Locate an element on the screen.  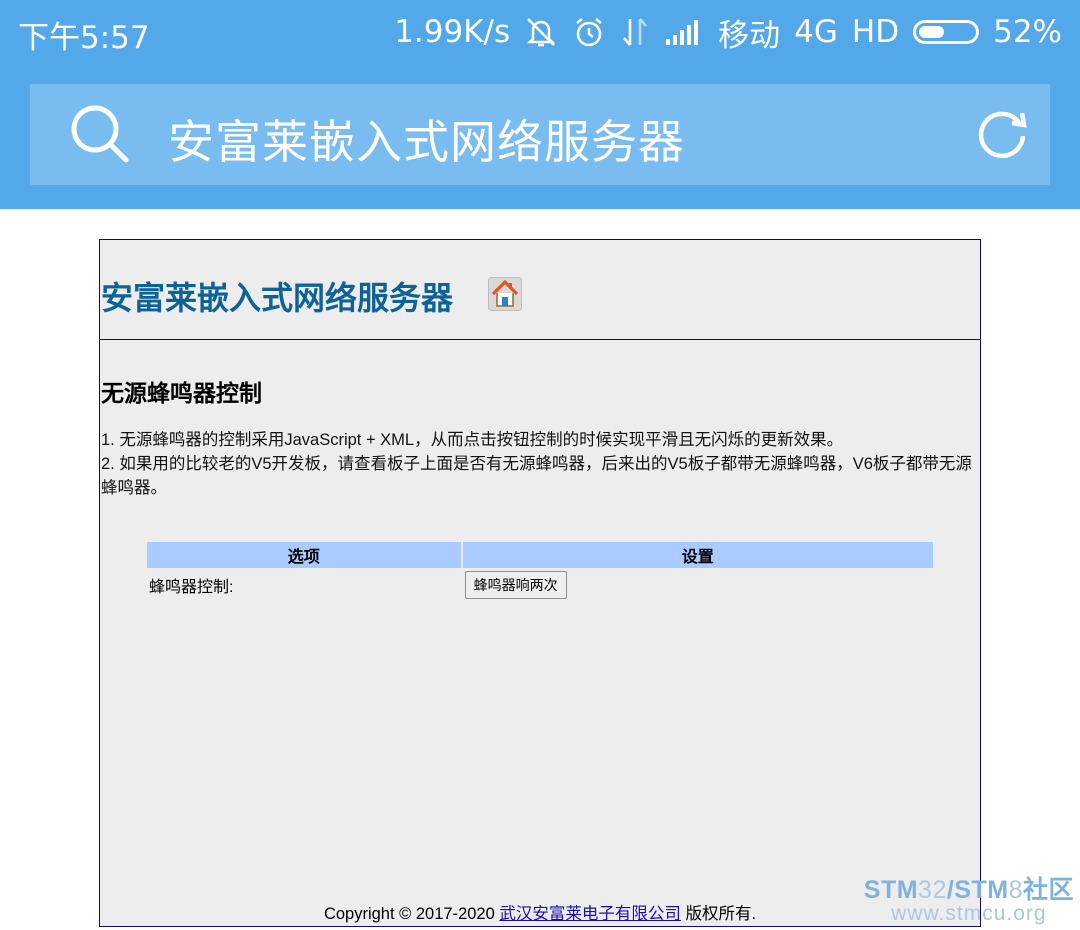
signal-strength-icon is located at coordinates (684, 32).